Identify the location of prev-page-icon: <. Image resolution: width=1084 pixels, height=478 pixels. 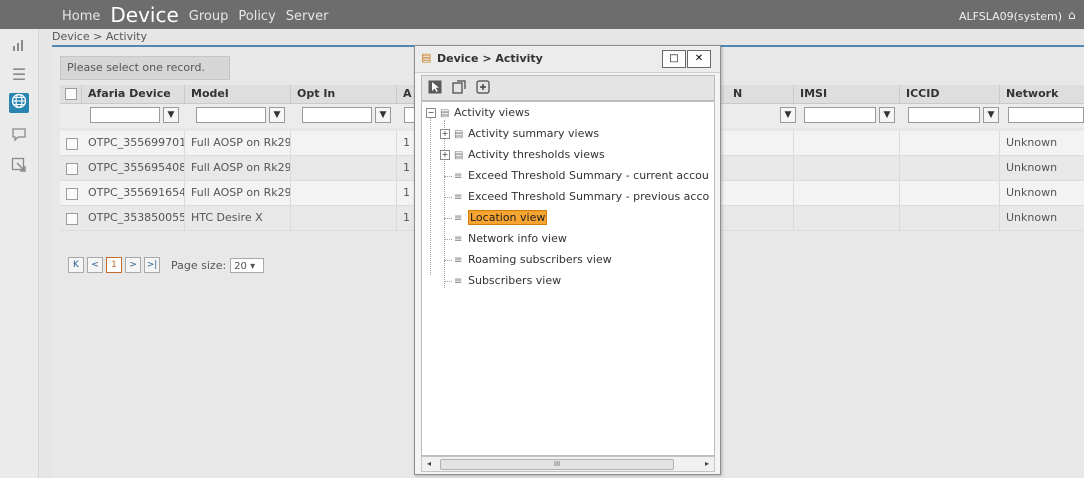
(95, 265).